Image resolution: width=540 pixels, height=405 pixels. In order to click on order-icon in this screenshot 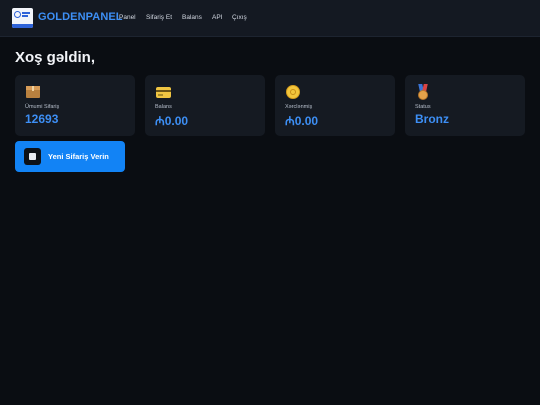, I will do `click(32, 156)`.